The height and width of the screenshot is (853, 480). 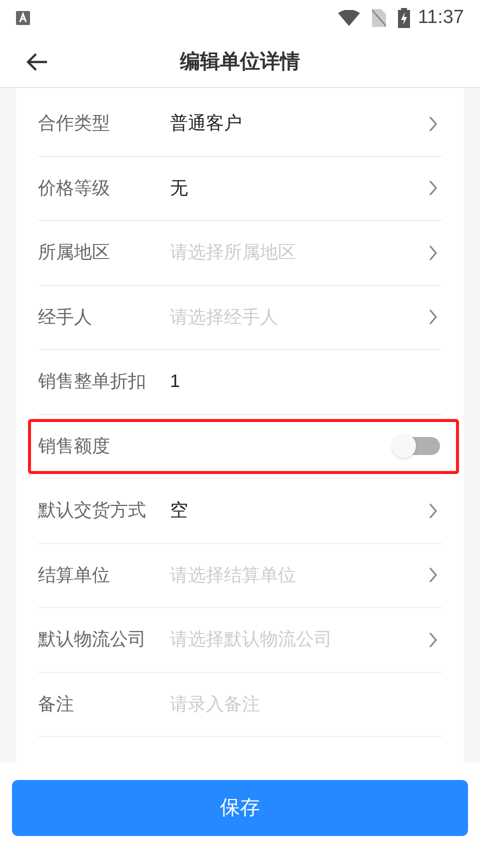 What do you see at coordinates (349, 18) in the screenshot?
I see `wifi-icon` at bounding box center [349, 18].